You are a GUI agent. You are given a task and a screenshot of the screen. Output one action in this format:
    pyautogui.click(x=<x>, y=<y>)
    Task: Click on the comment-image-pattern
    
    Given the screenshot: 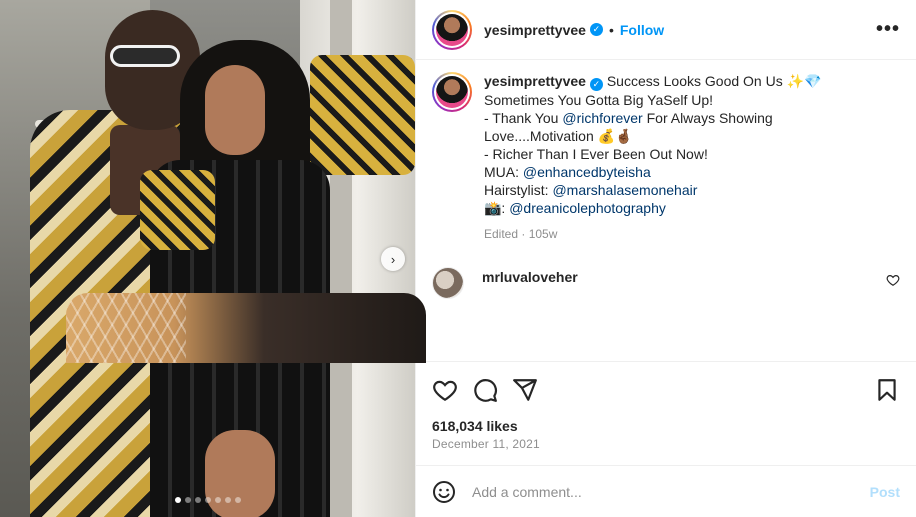 What is the action you would take?
    pyautogui.click(x=126, y=328)
    